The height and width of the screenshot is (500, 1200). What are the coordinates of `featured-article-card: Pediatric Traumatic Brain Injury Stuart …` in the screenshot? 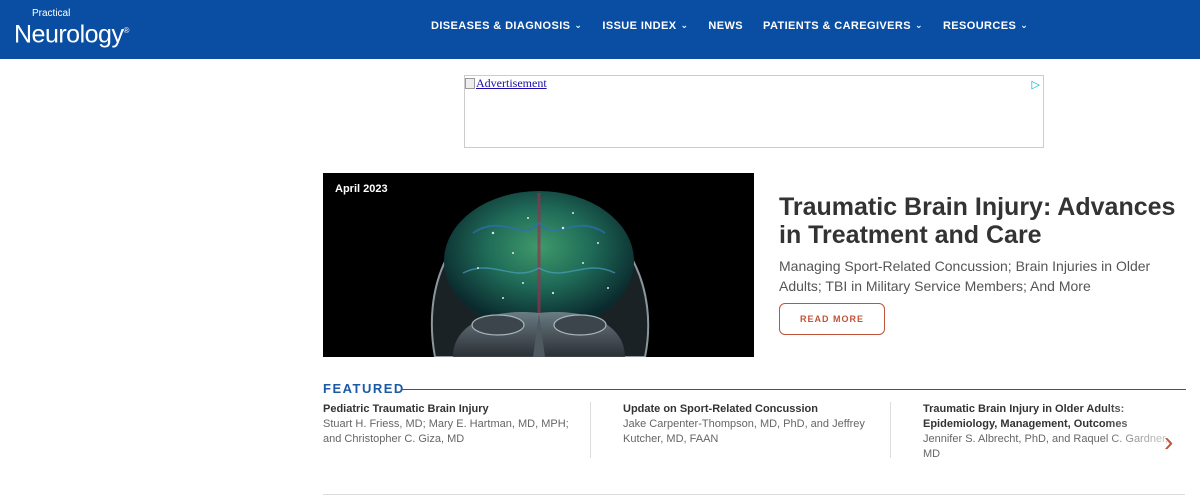 It's located at (453, 424).